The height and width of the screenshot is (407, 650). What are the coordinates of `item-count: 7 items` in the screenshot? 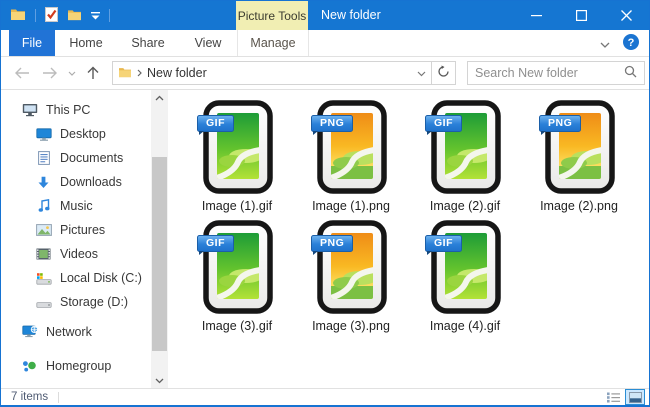 It's located at (30, 397).